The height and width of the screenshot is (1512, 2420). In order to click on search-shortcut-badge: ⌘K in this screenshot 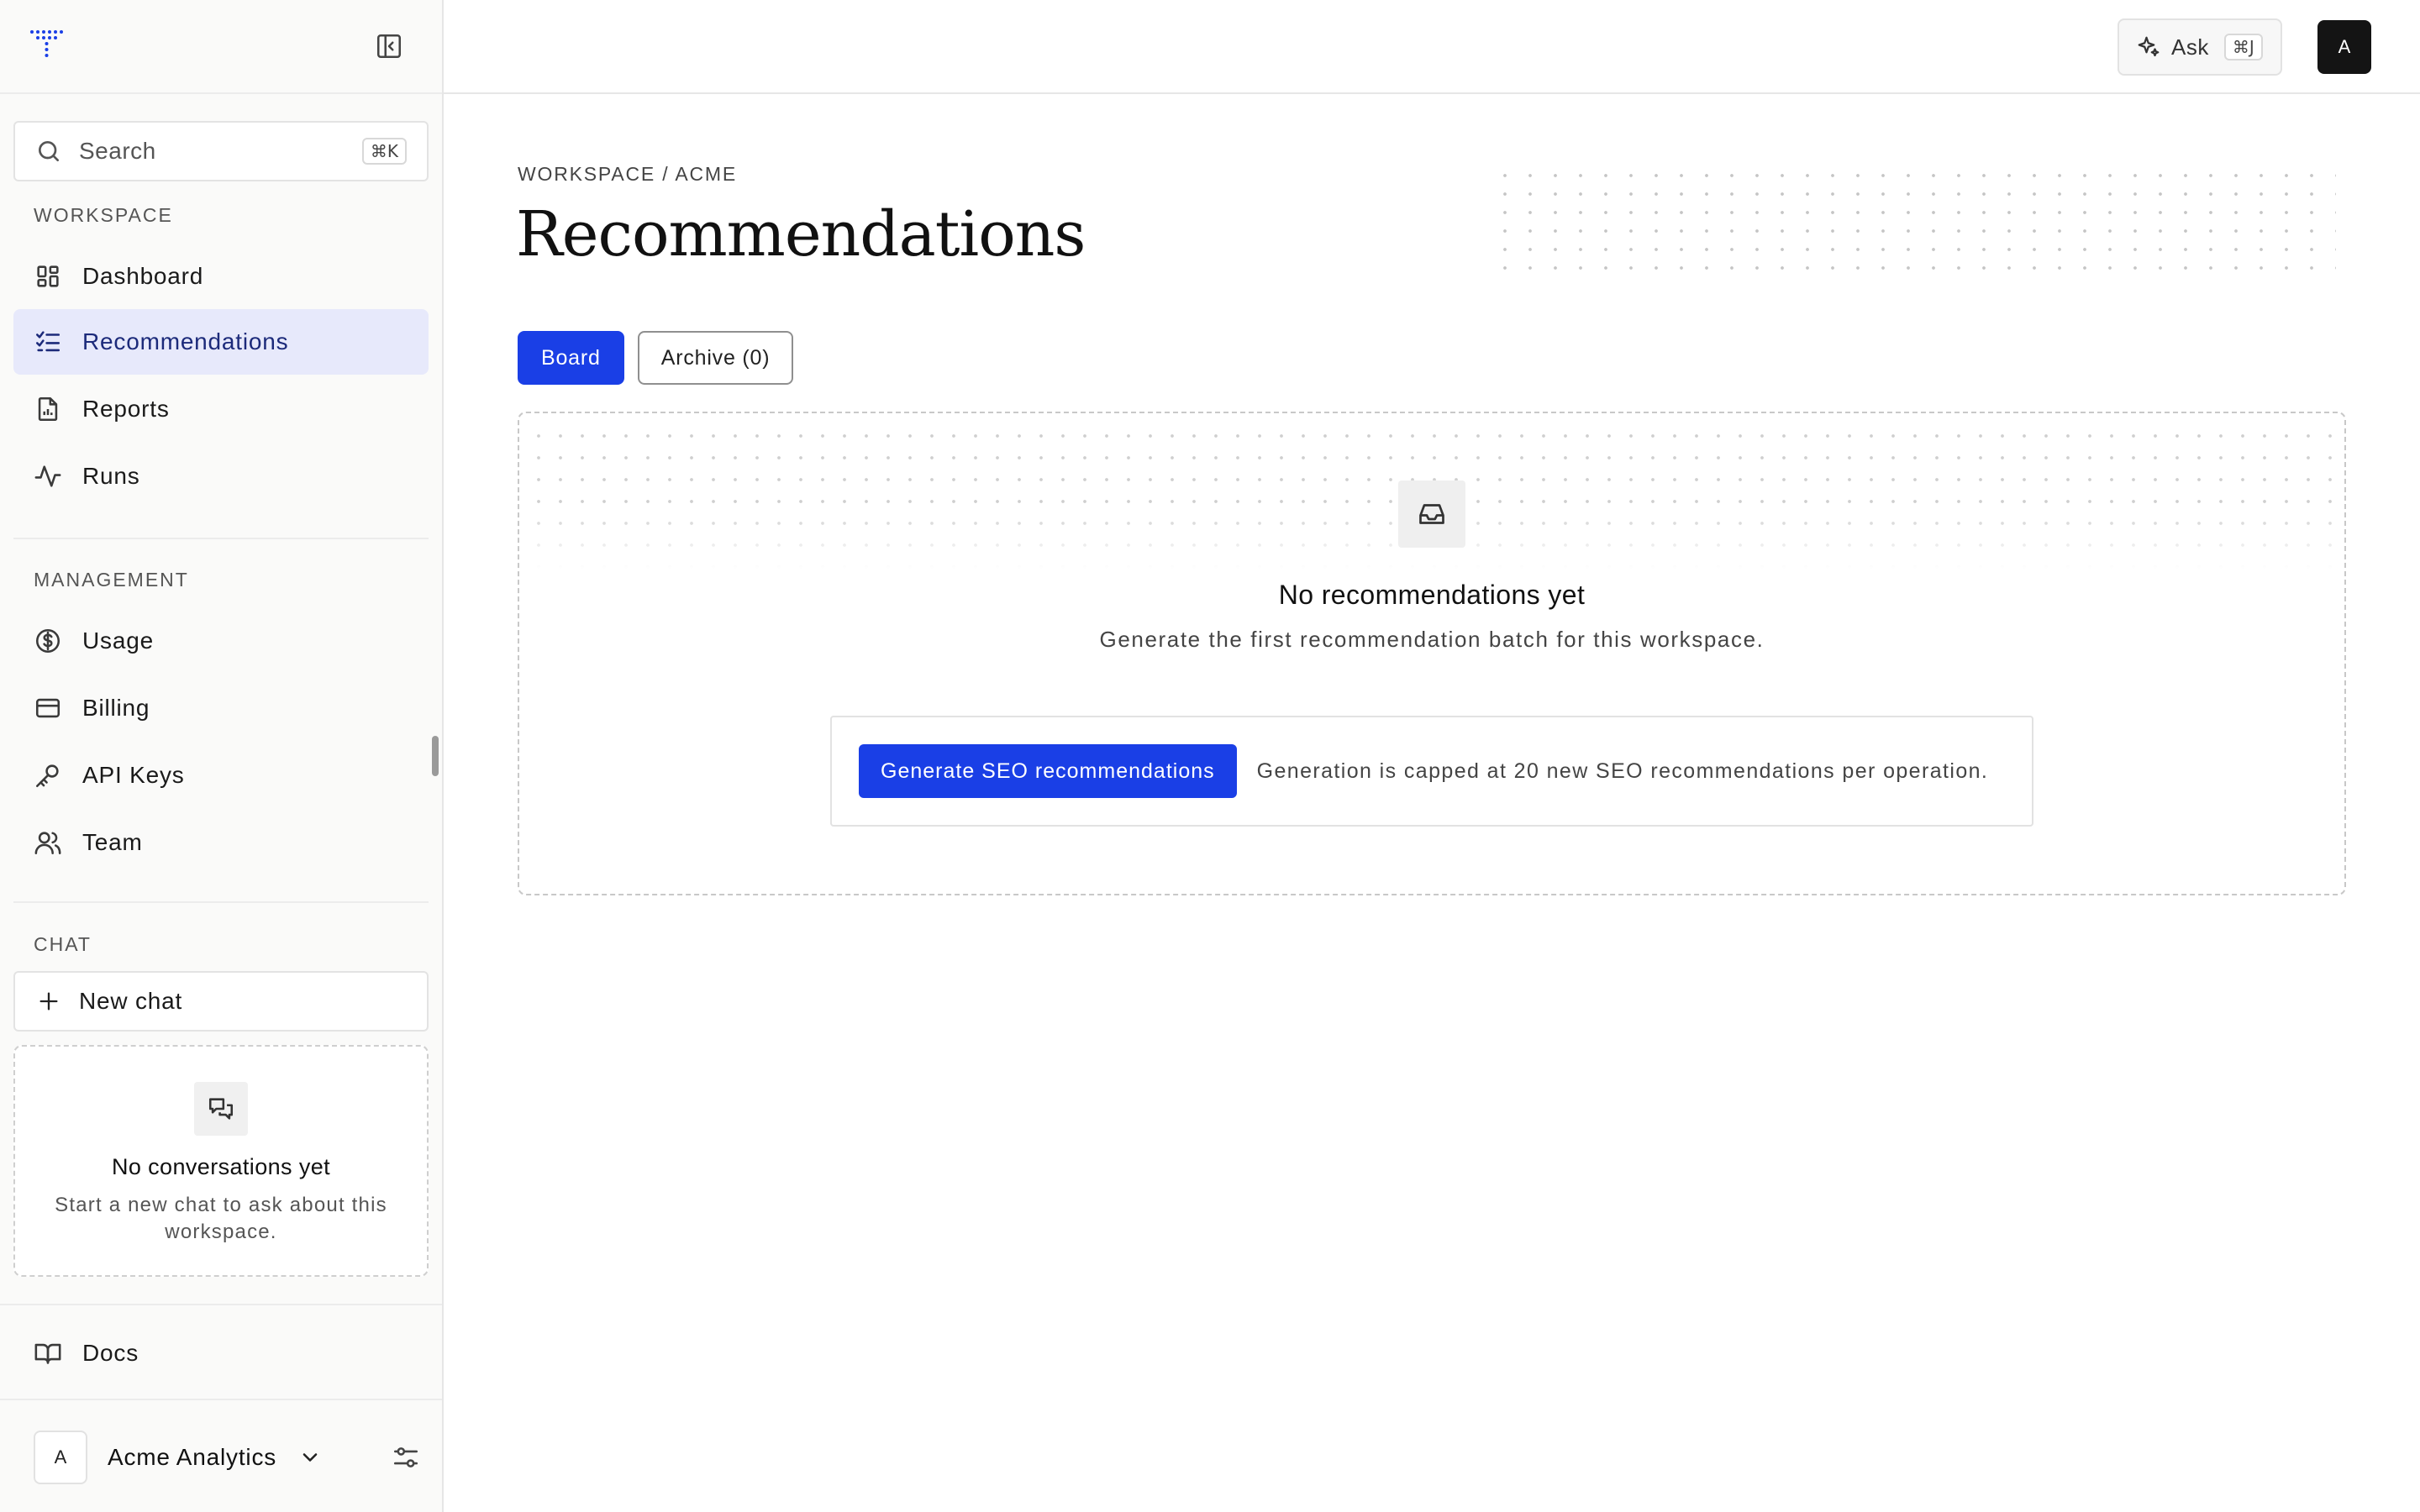, I will do `click(384, 151)`.